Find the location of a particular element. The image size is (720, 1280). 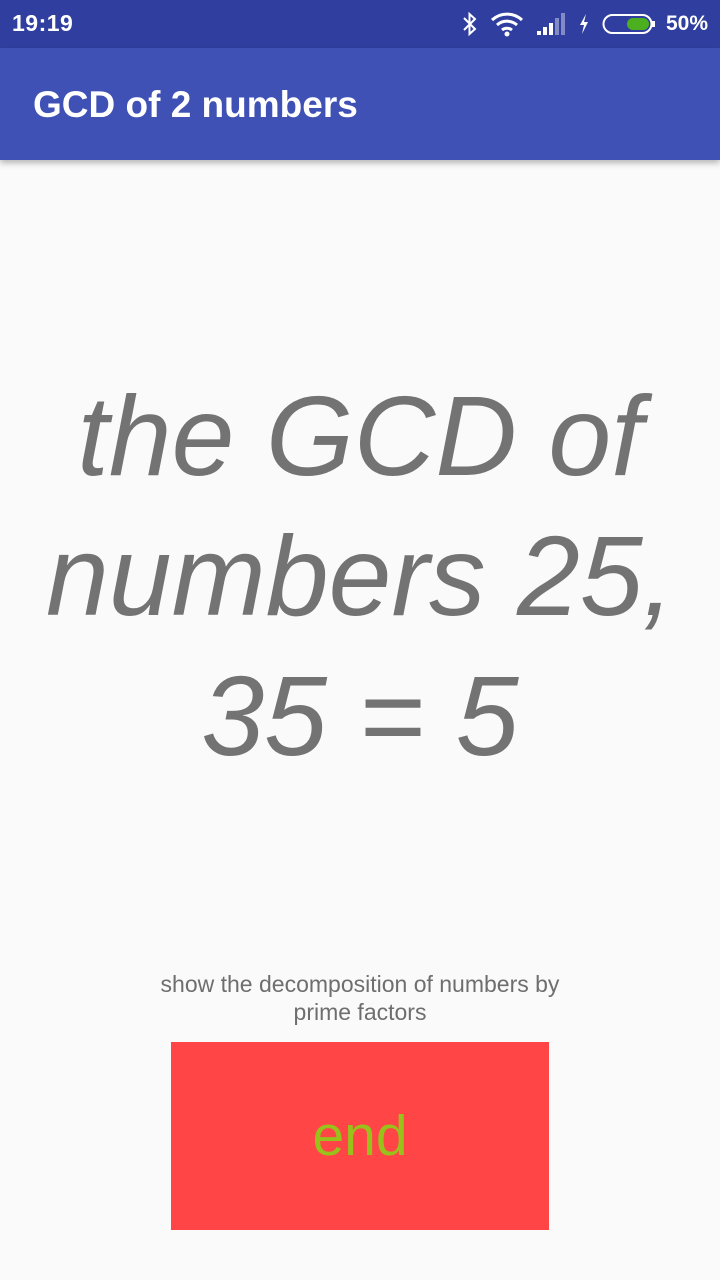

end-button: end is located at coordinates (360, 1136).